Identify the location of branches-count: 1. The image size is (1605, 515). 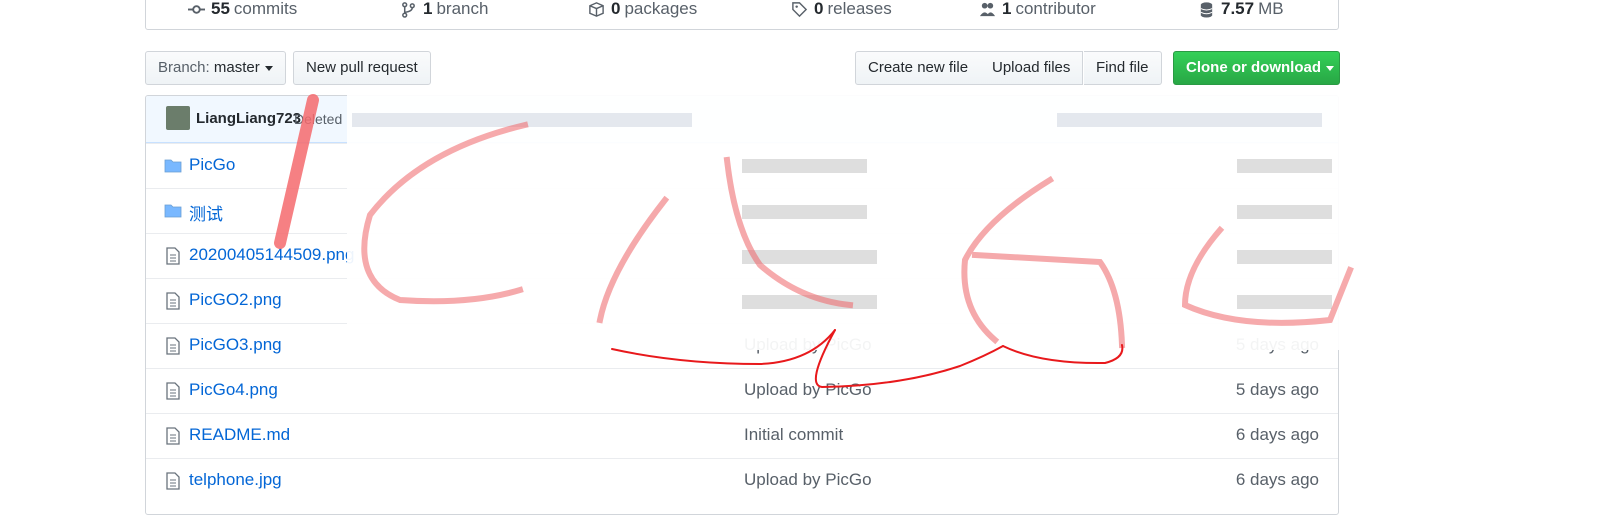
(428, 9).